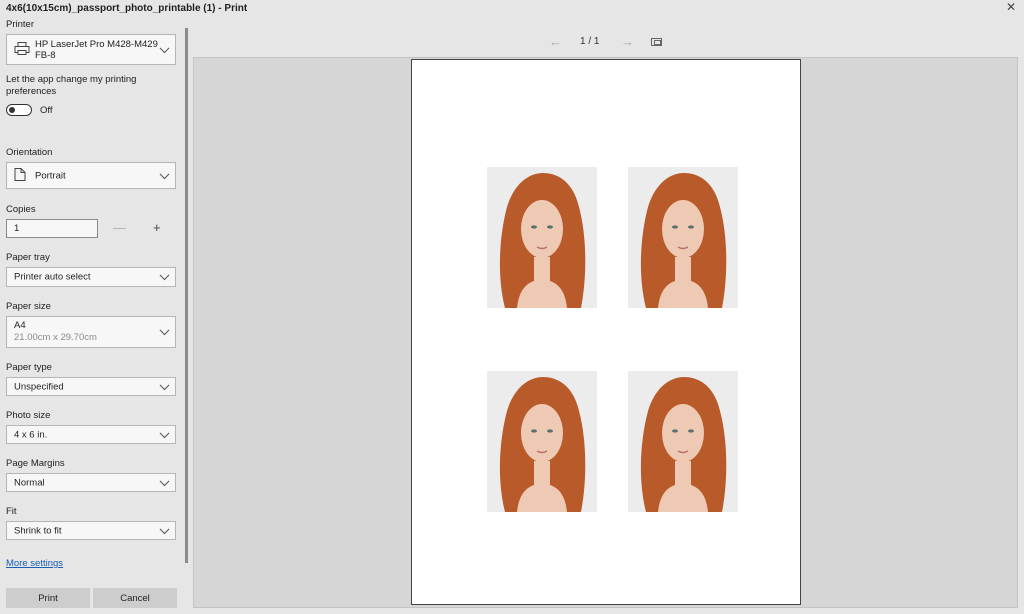 This screenshot has width=1024, height=614. What do you see at coordinates (48, 598) in the screenshot?
I see `print-button: Print` at bounding box center [48, 598].